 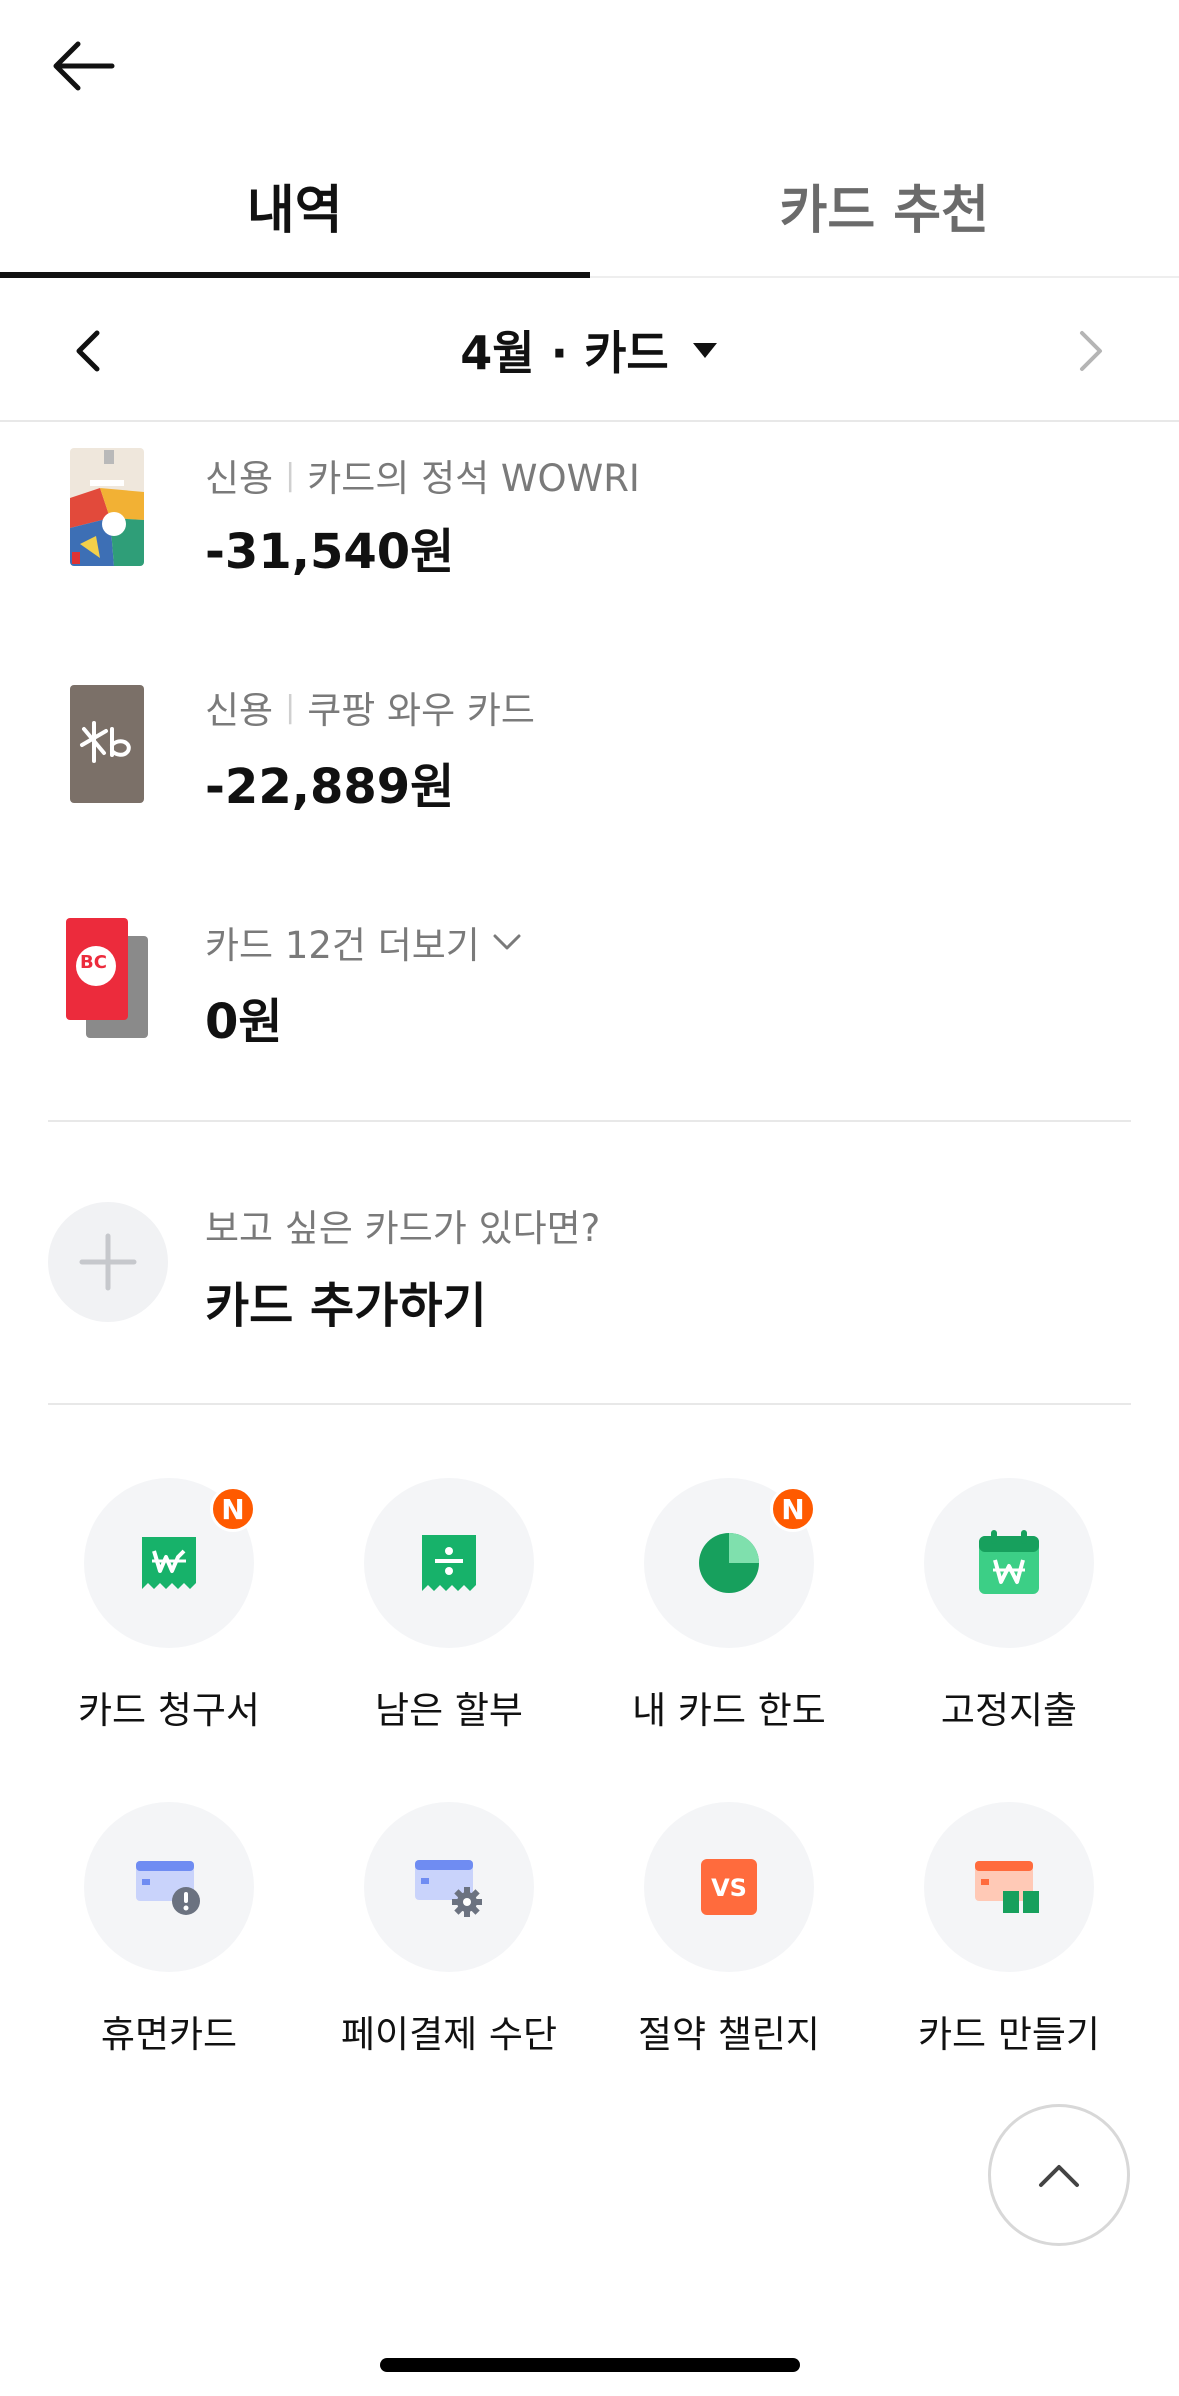 What do you see at coordinates (403, 1228) in the screenshot?
I see `add-card-subtitle: 보고 싶은 카드가 있다면?` at bounding box center [403, 1228].